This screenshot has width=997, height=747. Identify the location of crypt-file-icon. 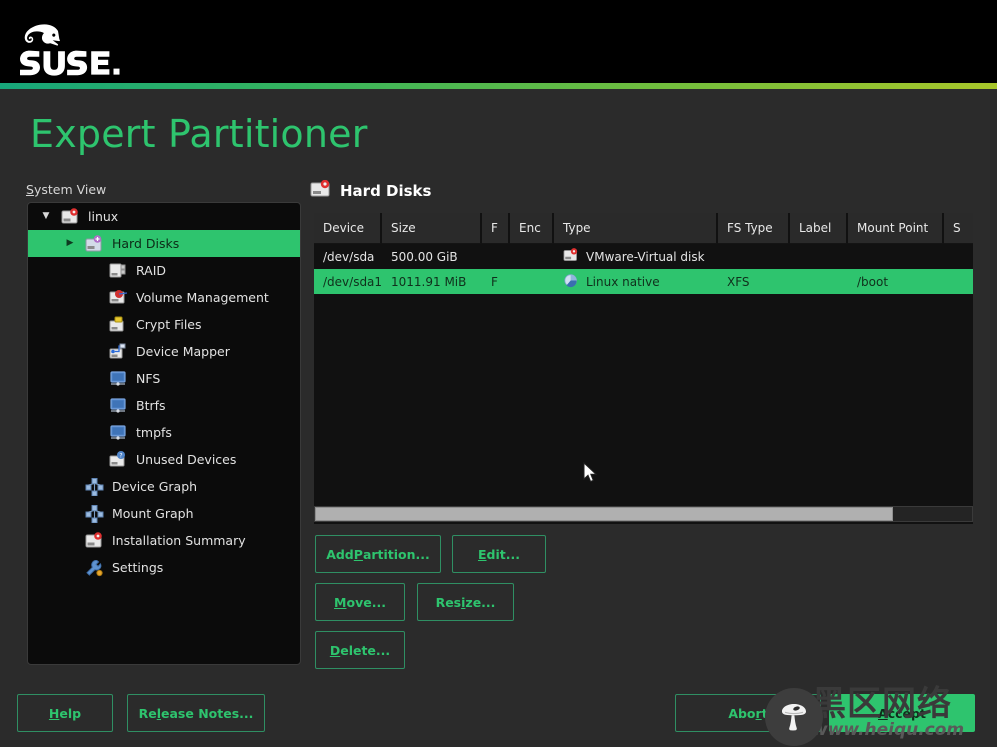
(119, 325).